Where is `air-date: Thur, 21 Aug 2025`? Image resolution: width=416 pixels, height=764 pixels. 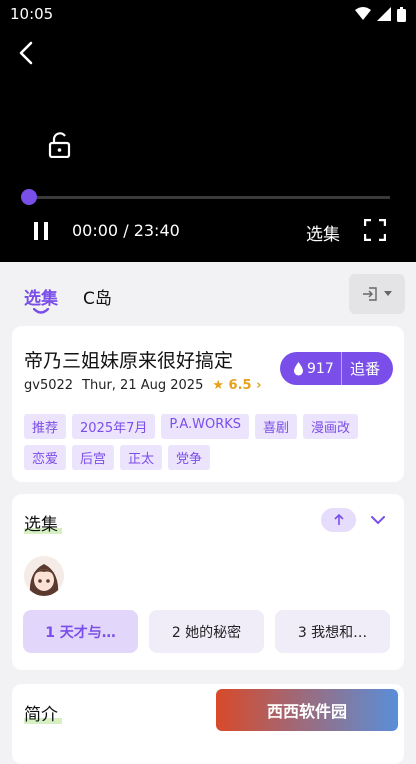
air-date: Thur, 21 Aug 2025 is located at coordinates (143, 385).